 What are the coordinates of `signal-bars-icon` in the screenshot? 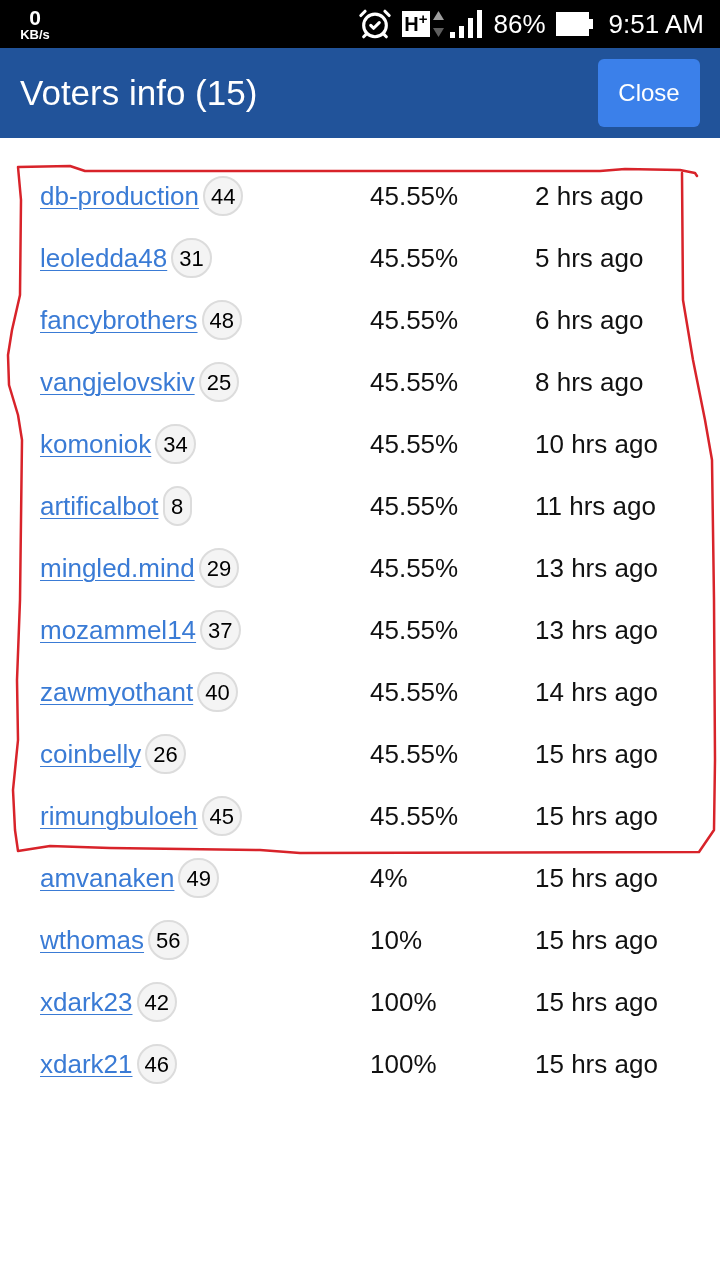 It's located at (465, 24).